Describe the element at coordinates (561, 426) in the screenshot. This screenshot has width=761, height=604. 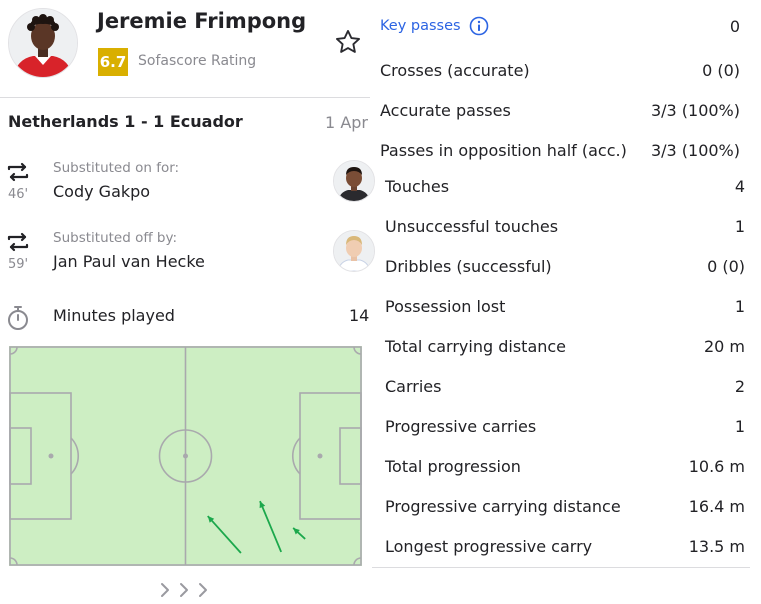
I see `stat-row: Progressive carries 1` at that location.